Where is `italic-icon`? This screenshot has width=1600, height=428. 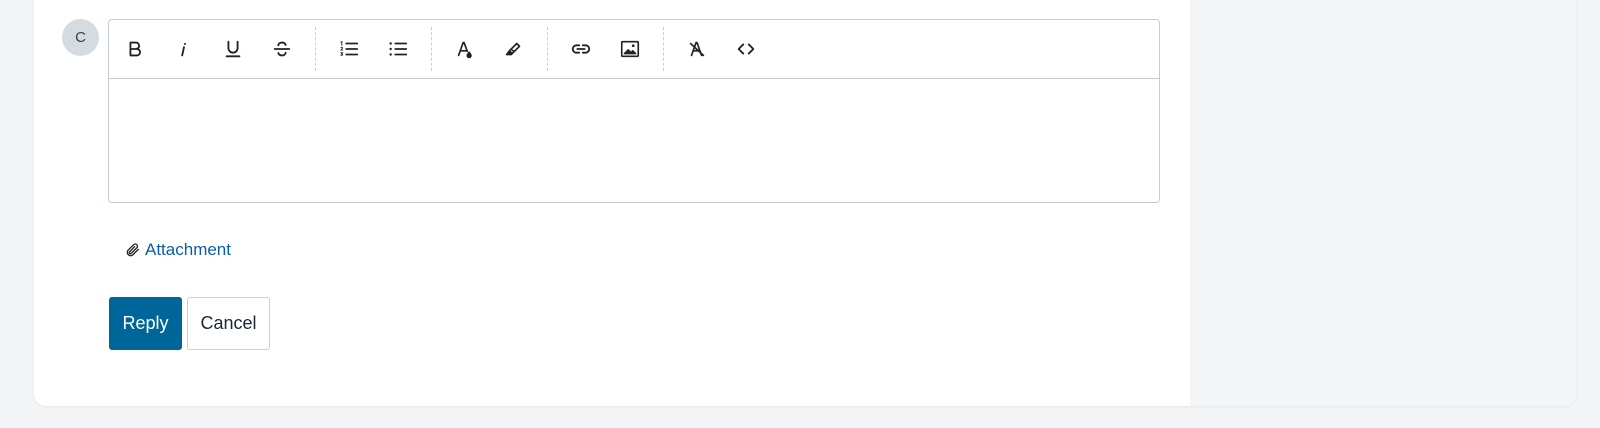 italic-icon is located at coordinates (183, 50).